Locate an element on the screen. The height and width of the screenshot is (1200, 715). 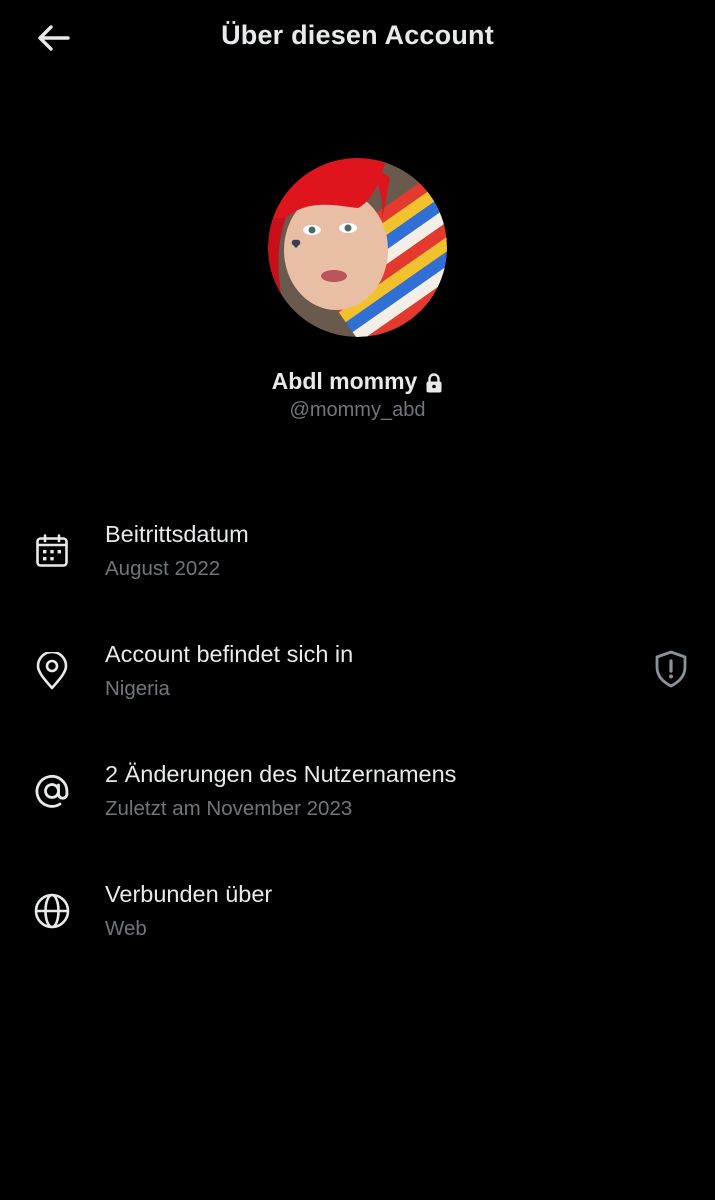
location-pin-icon is located at coordinates (52, 671).